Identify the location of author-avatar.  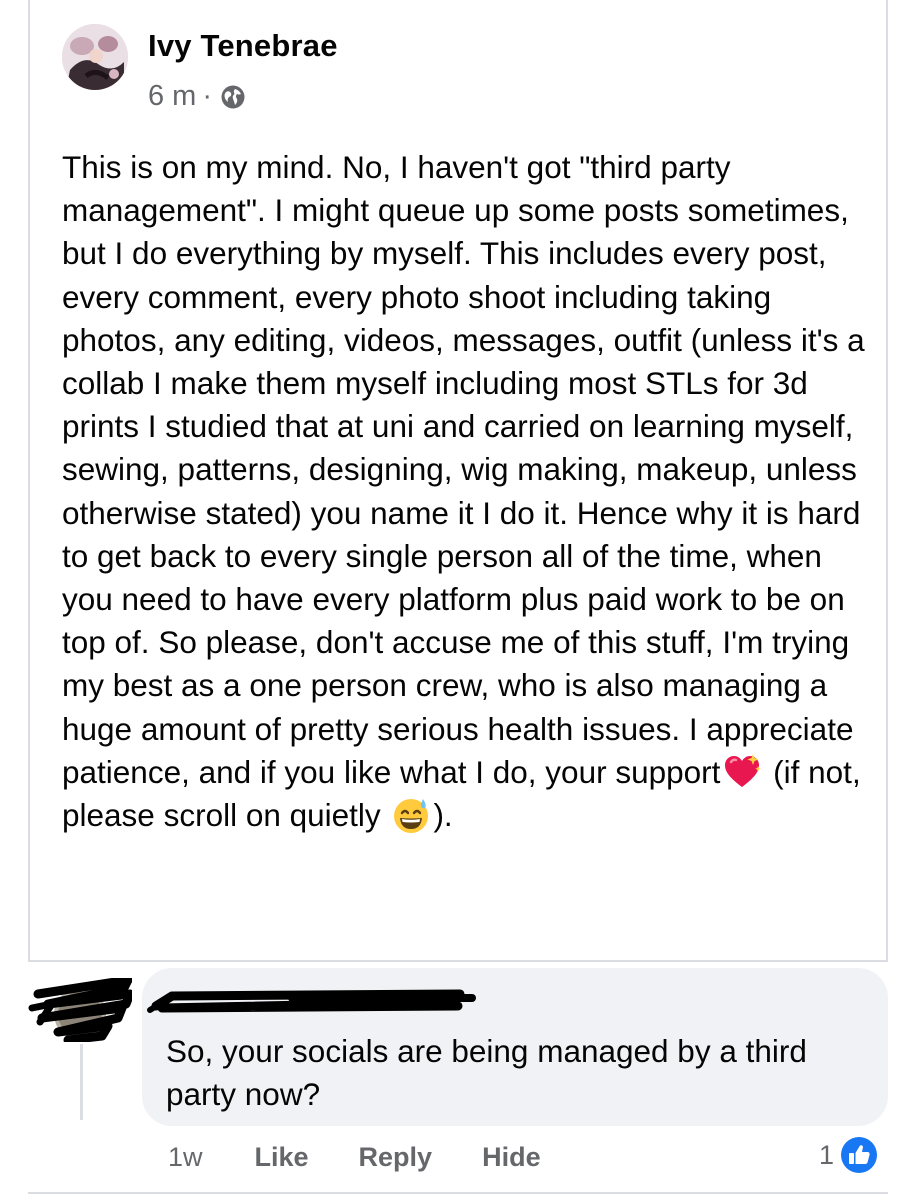
(95, 57).